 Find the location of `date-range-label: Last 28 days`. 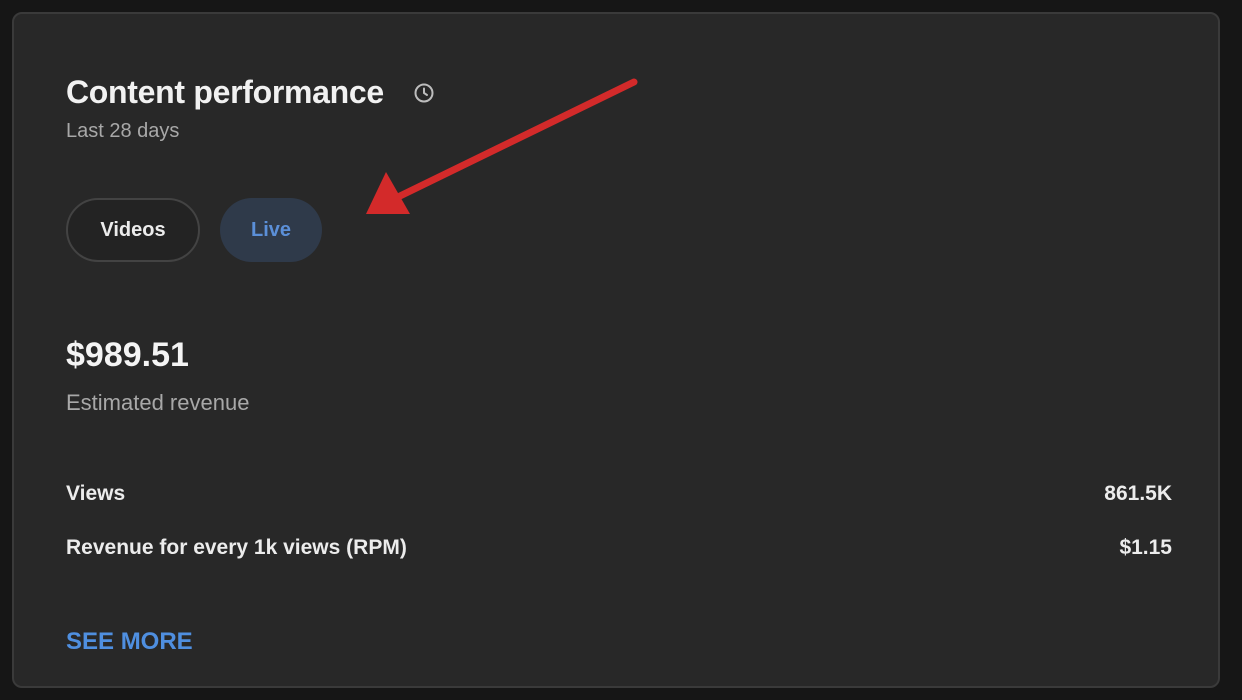

date-range-label: Last 28 days is located at coordinates (123, 131).